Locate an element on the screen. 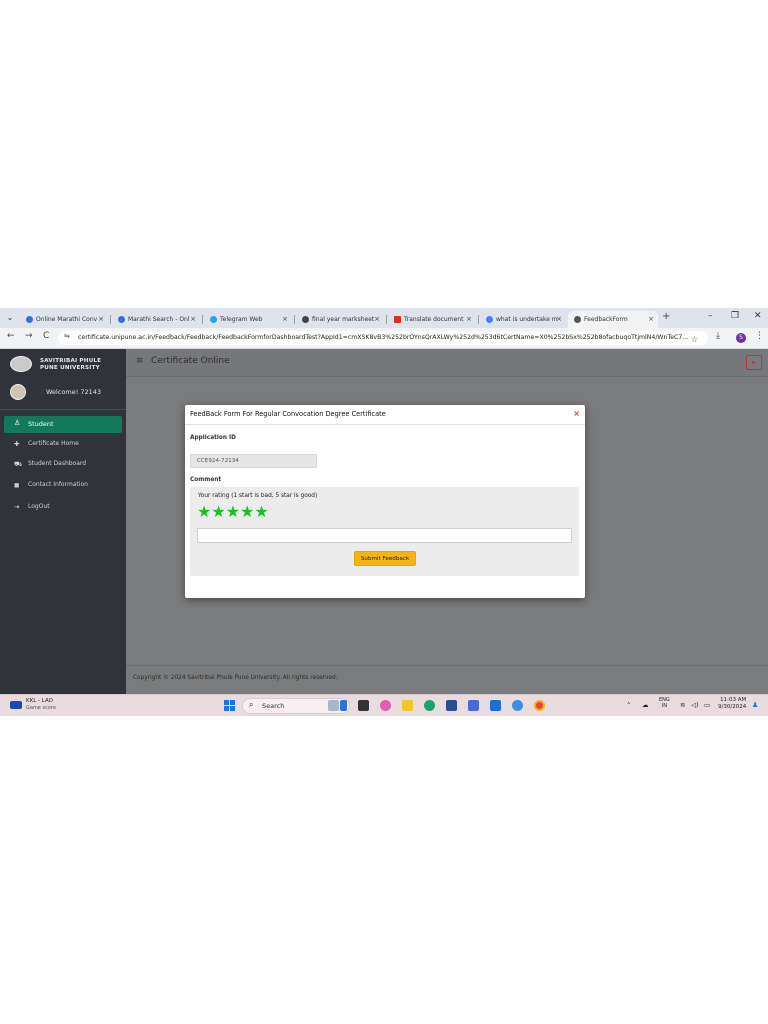 The height and width of the screenshot is (1024, 768). task-view-icon is located at coordinates (363, 705).